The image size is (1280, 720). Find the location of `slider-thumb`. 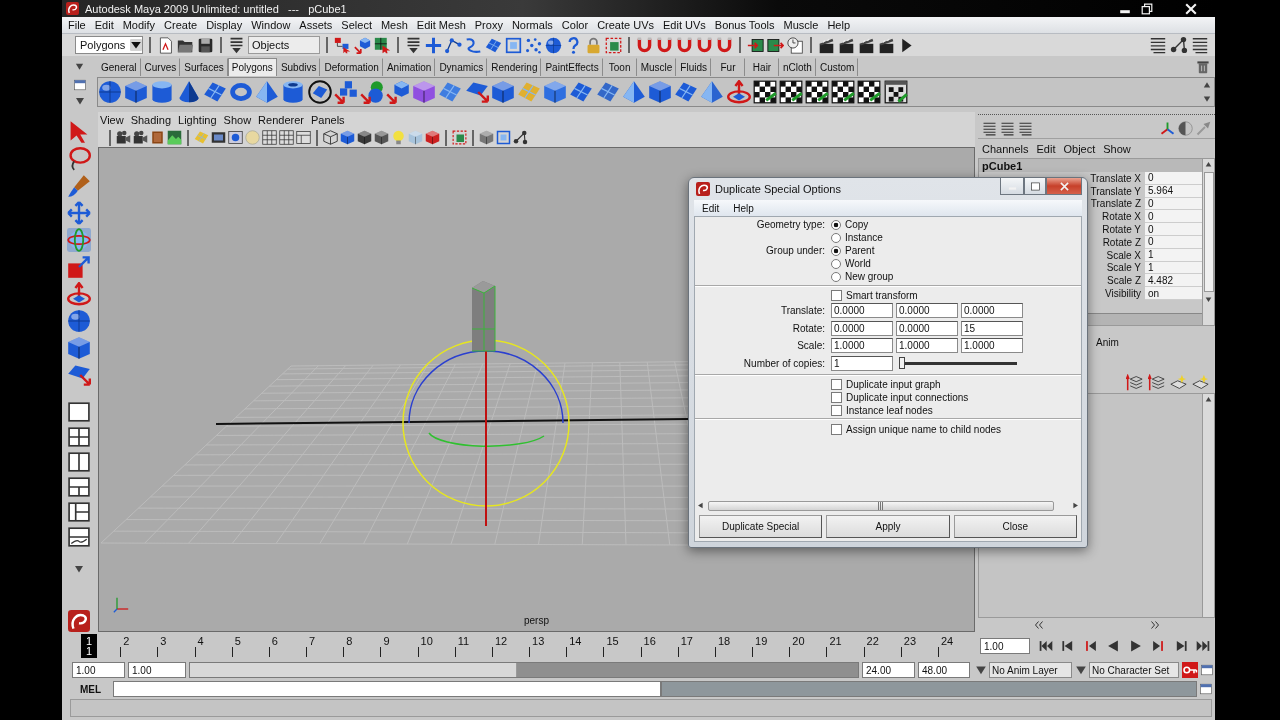

slider-thumb is located at coordinates (902, 363).